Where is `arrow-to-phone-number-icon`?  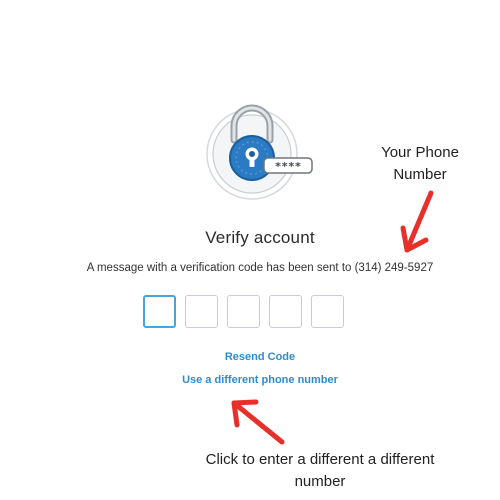
arrow-to-phone-number-icon is located at coordinates (417, 221).